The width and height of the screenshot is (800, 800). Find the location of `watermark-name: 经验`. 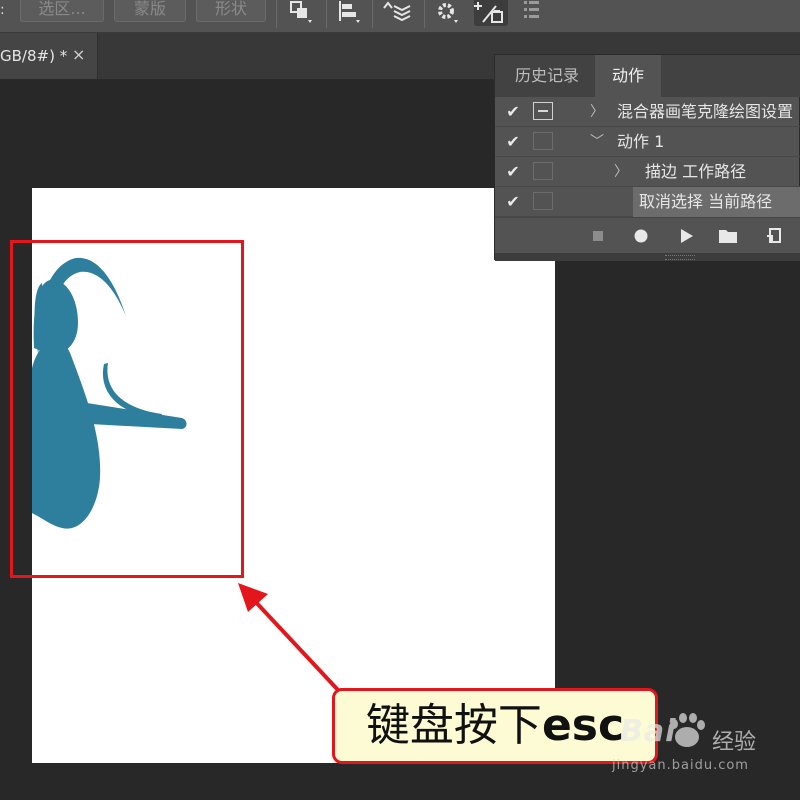

watermark-name: 经验 is located at coordinates (734, 742).